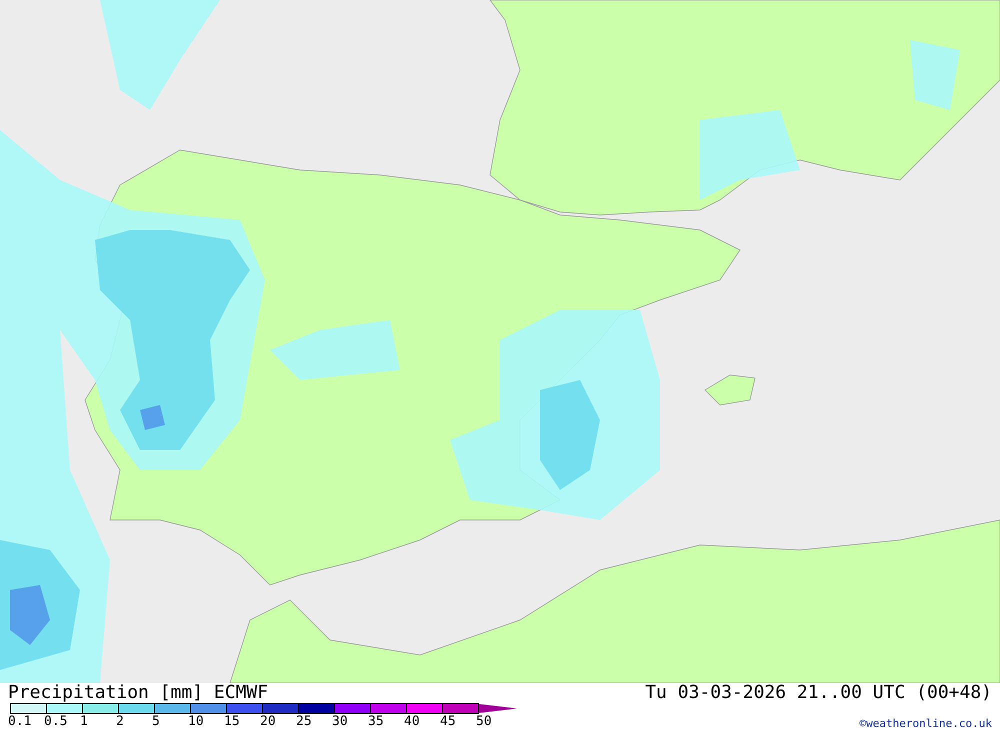 The height and width of the screenshot is (733, 1000). Describe the element at coordinates (139, 693) in the screenshot. I see `map-title: Precipitation [mm] ECMWF` at that location.